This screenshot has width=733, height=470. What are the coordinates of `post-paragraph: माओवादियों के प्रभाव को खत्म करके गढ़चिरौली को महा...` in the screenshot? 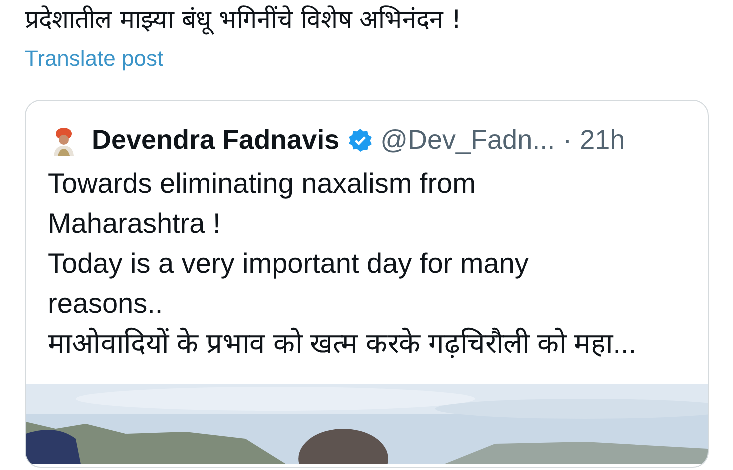 It's located at (342, 343).